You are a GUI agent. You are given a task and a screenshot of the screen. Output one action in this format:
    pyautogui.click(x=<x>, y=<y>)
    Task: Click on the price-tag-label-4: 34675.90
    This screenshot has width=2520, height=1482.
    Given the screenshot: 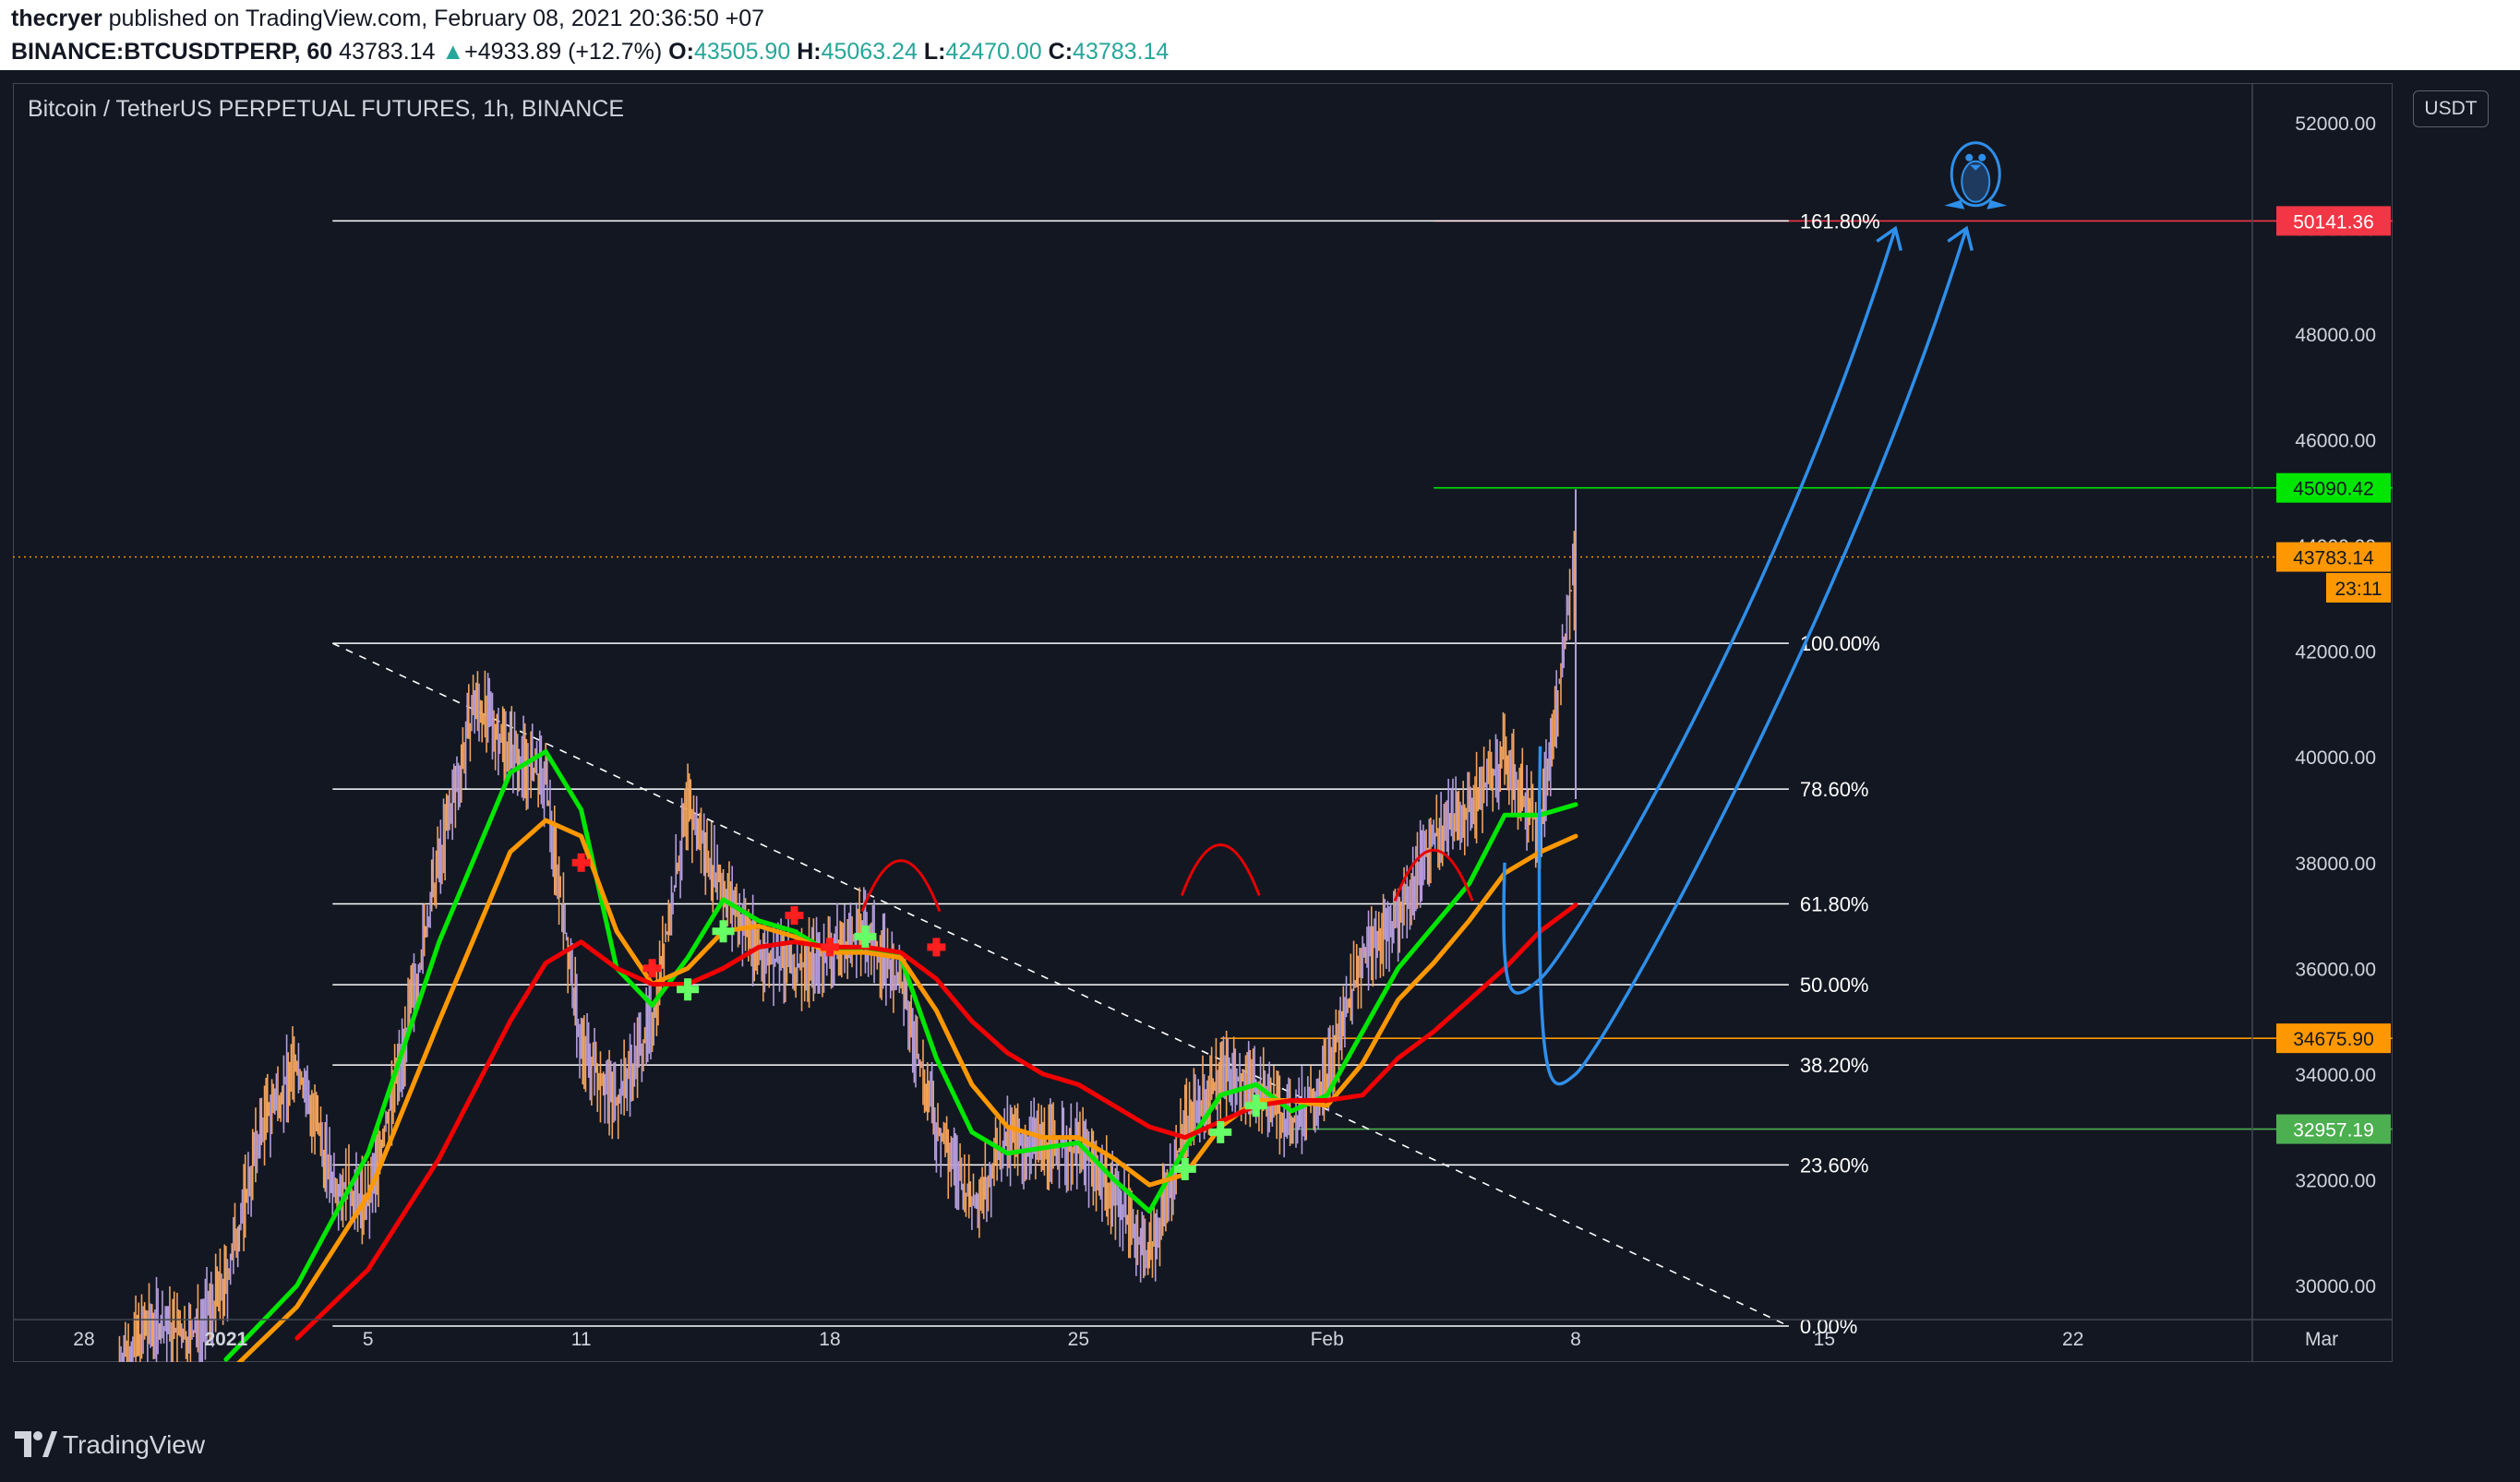 What is the action you would take?
    pyautogui.click(x=2333, y=1039)
    